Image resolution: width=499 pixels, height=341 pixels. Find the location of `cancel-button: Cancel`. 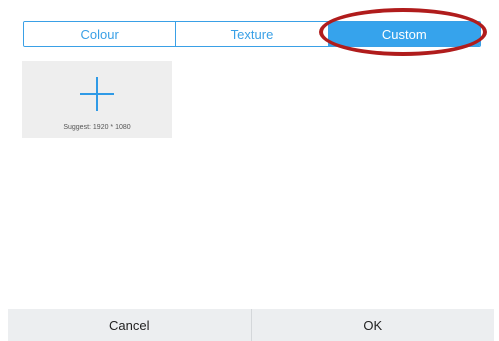

cancel-button: Cancel is located at coordinates (129, 325).